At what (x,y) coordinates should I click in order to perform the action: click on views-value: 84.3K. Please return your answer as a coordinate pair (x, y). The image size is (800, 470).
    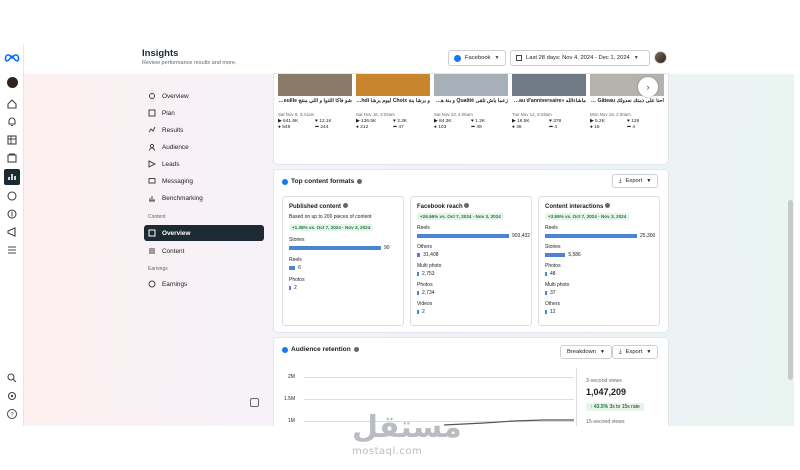
    Looking at the image, I should click on (445, 121).